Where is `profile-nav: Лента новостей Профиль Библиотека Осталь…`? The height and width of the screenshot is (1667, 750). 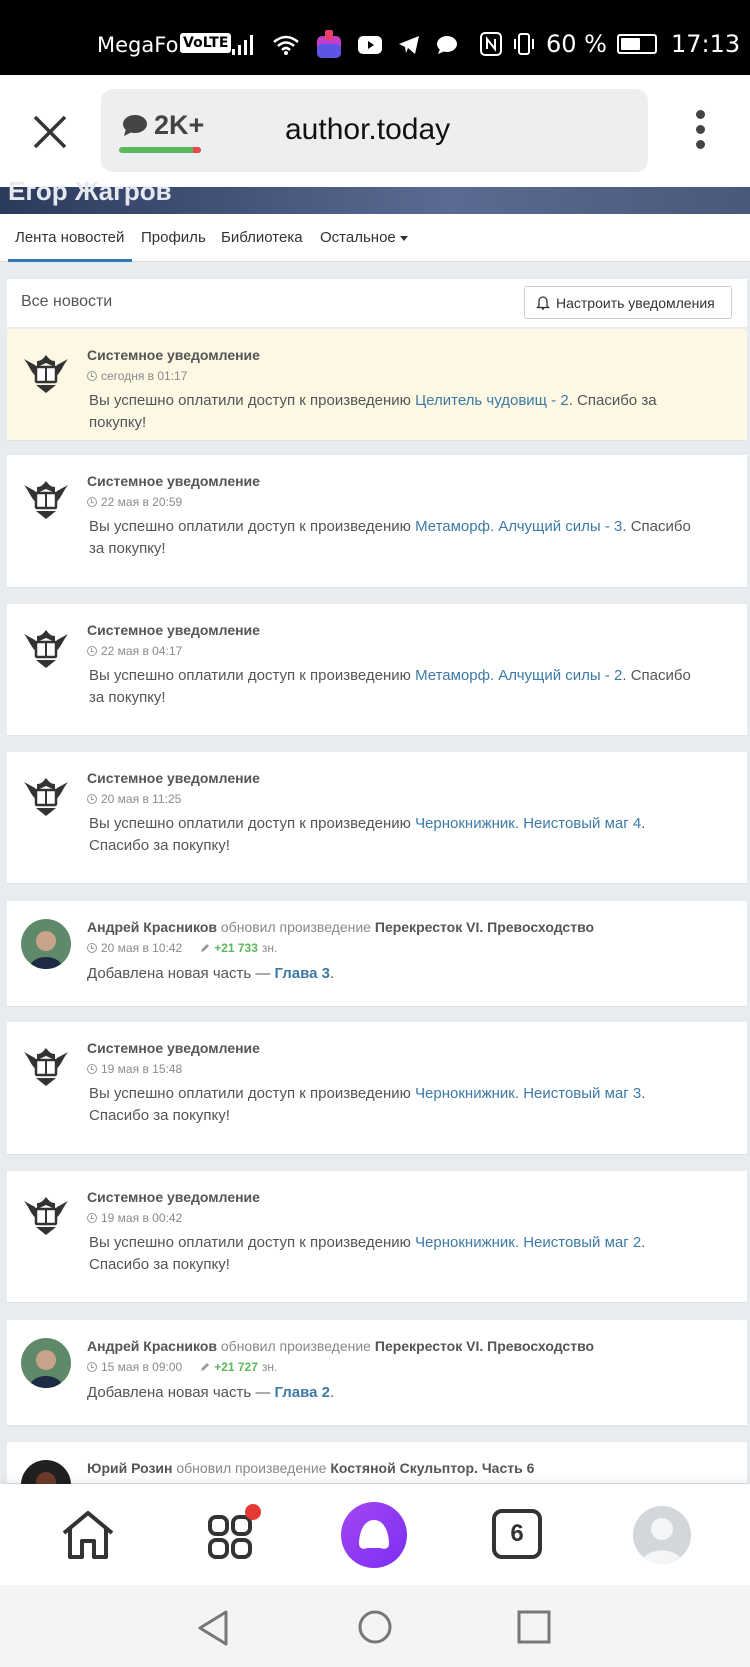 profile-nav: Лента новостей Профиль Библиотека Осталь… is located at coordinates (375, 238).